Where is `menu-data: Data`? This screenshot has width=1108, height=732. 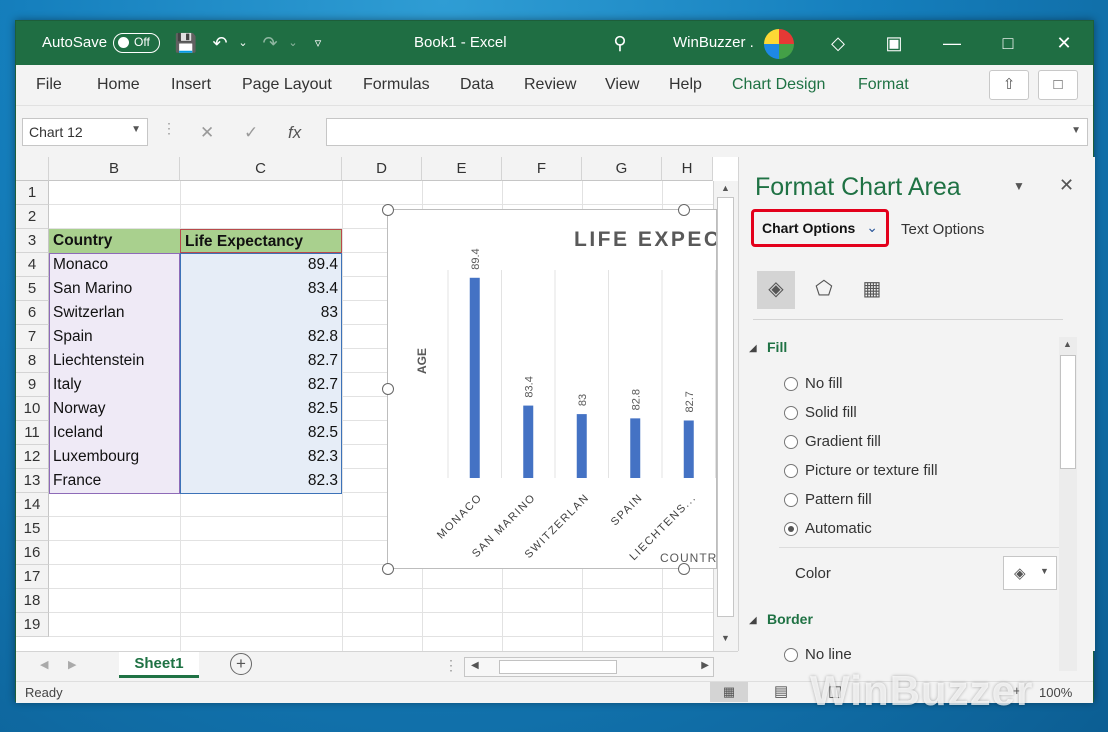
menu-data: Data is located at coordinates (477, 85).